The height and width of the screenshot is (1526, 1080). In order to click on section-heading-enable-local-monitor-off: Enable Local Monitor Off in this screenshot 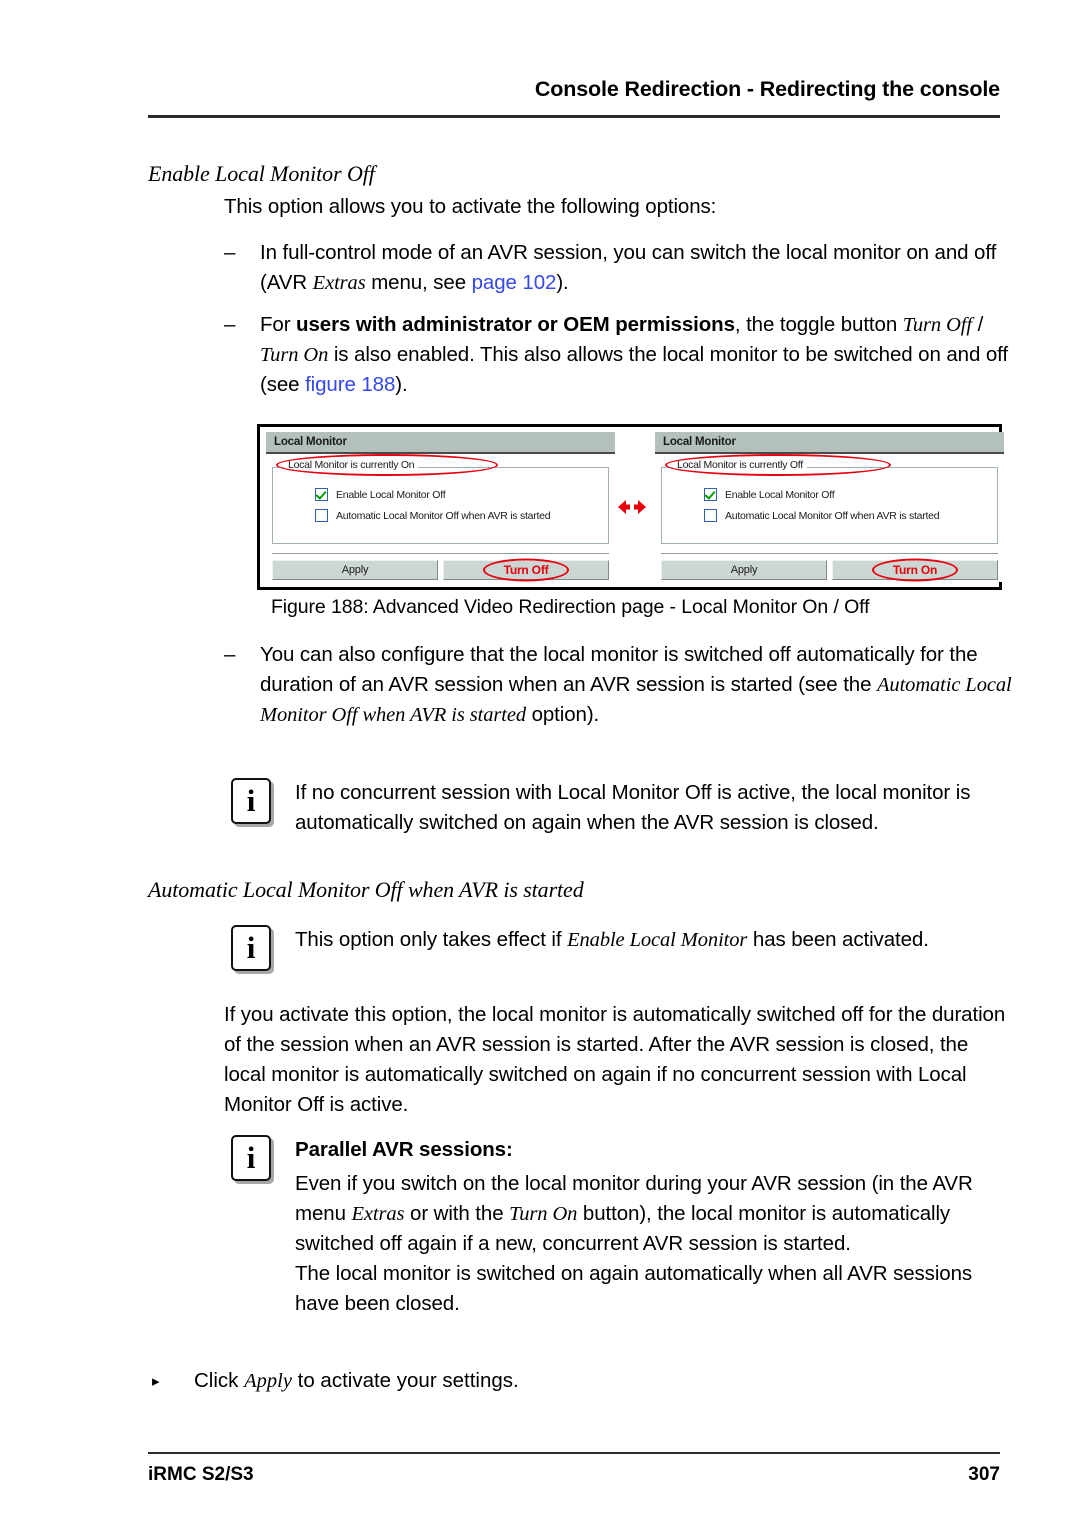, I will do `click(261, 173)`.